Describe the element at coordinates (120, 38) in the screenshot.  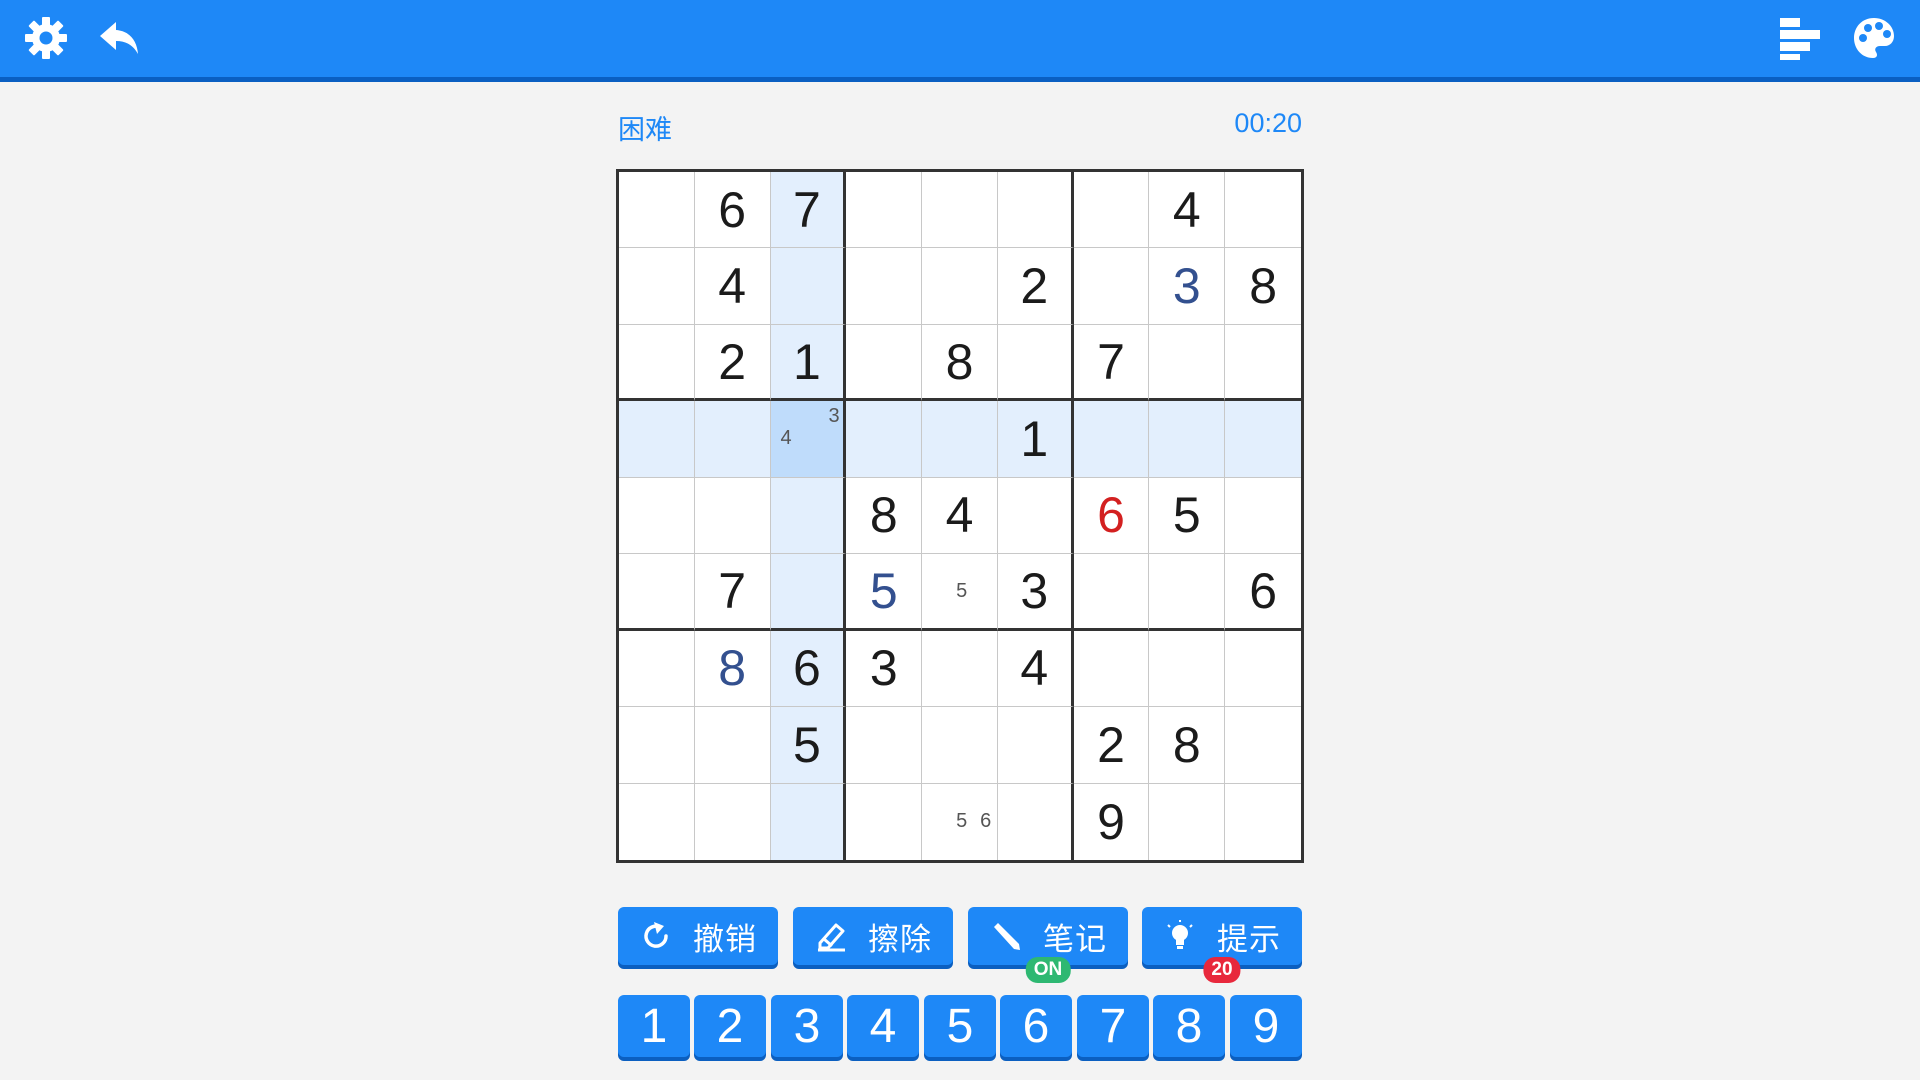
I see `undo-arrow-icon` at that location.